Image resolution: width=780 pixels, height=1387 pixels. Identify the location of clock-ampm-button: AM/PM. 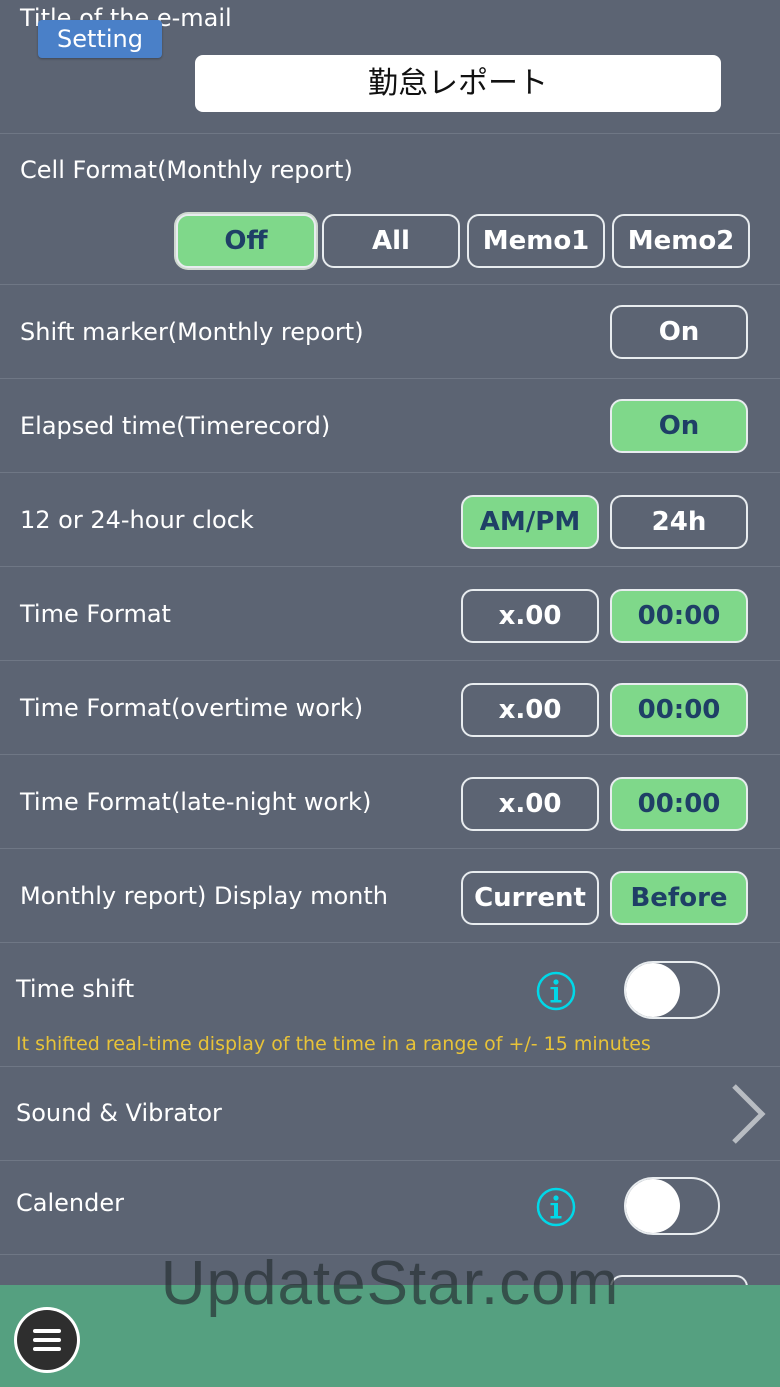
(530, 522).